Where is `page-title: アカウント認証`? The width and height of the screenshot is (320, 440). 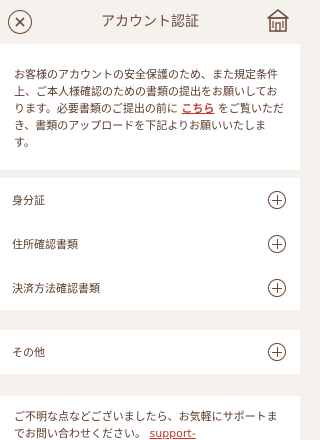
page-title: アカウント認証 is located at coordinates (150, 22).